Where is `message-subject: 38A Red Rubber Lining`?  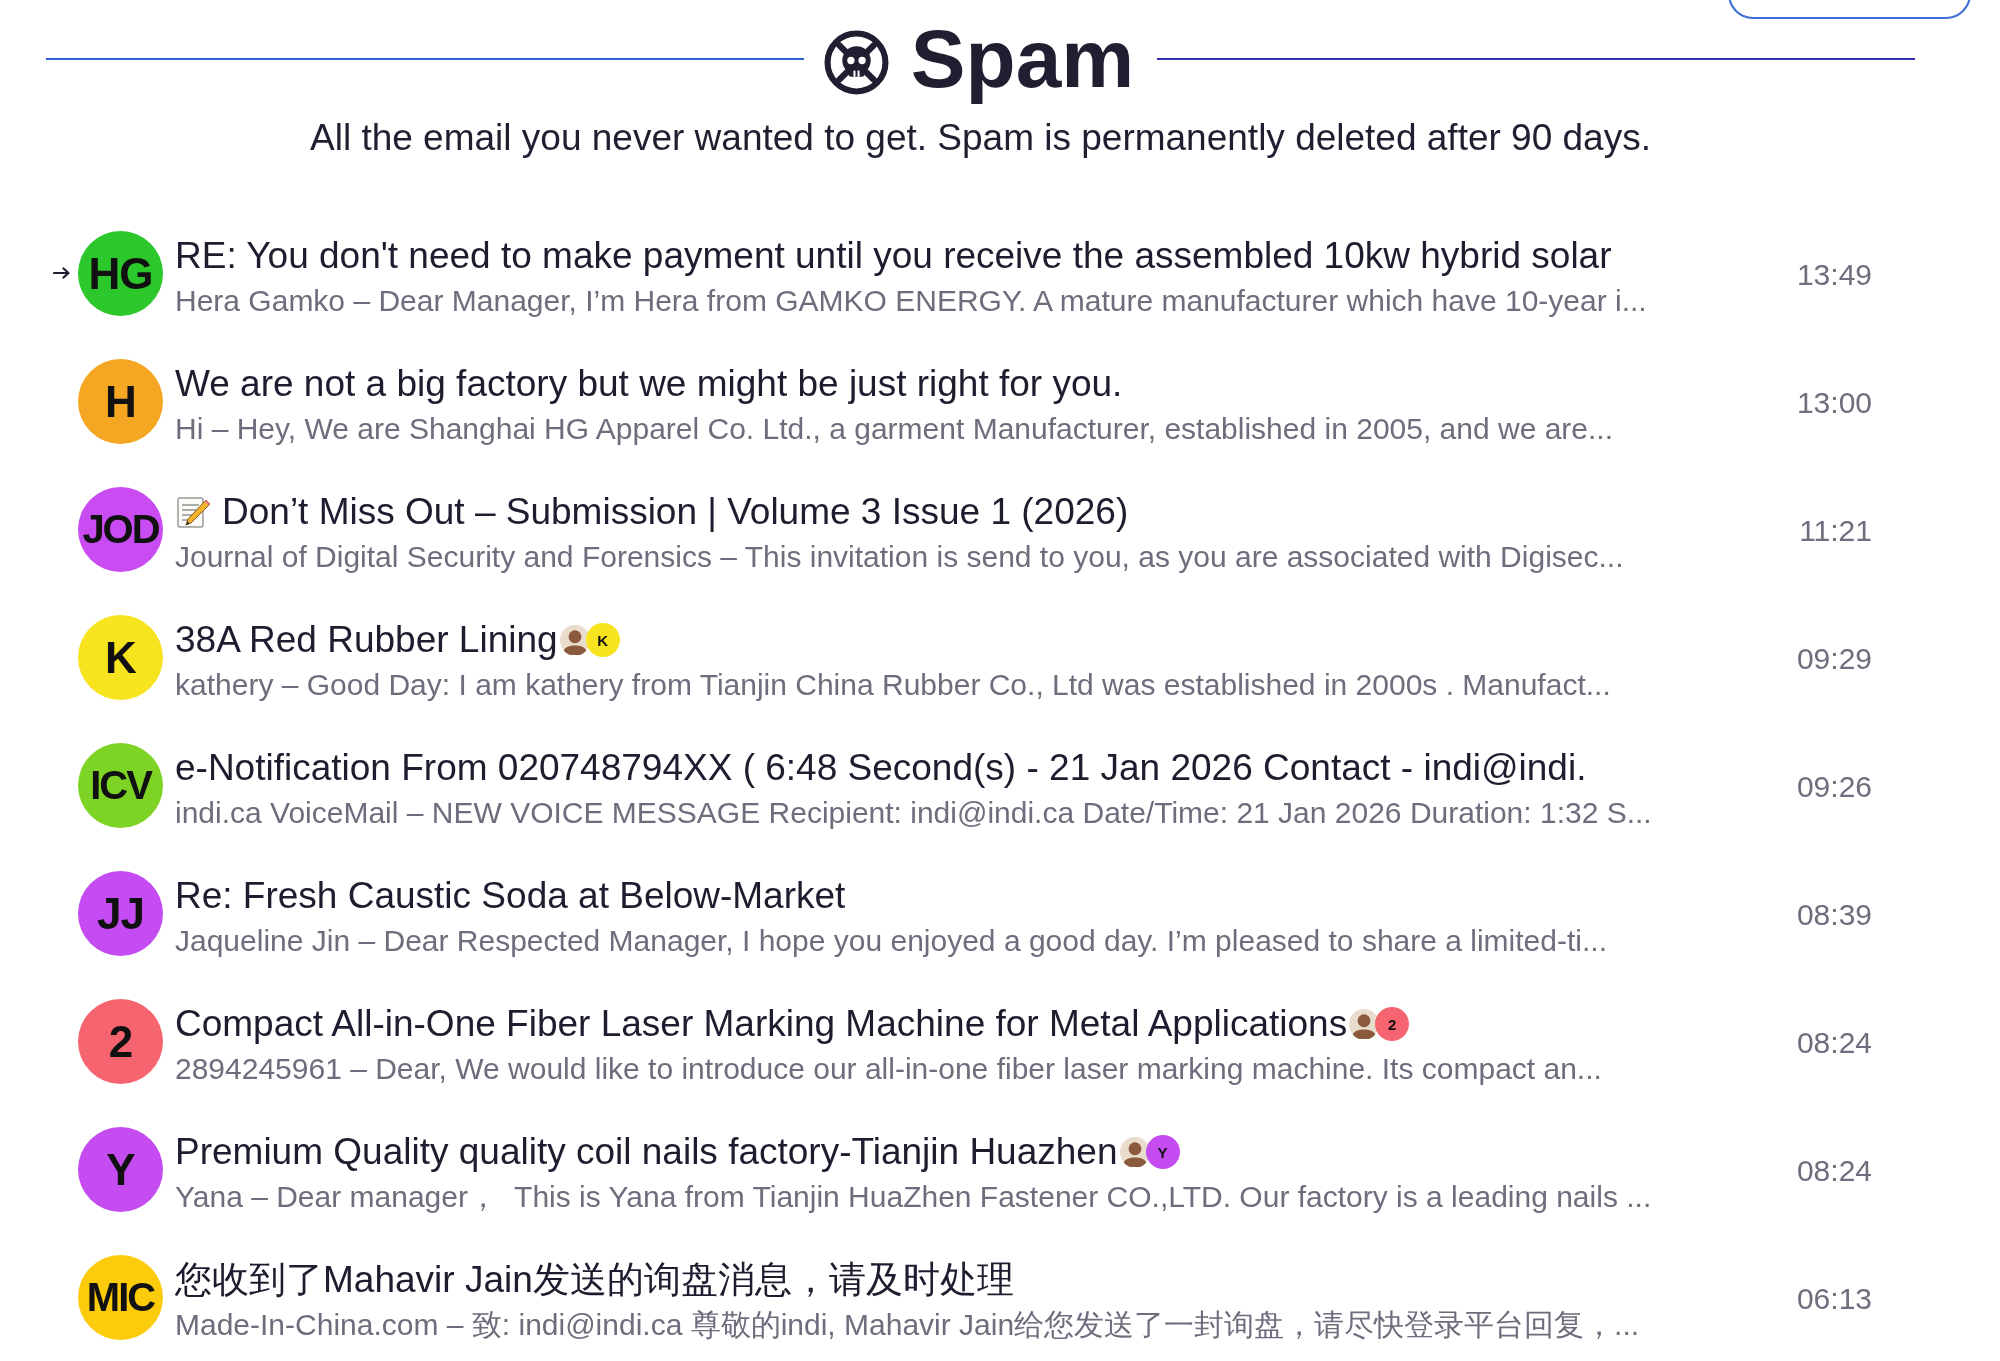
message-subject: 38A Red Rubber Lining is located at coordinates (366, 640).